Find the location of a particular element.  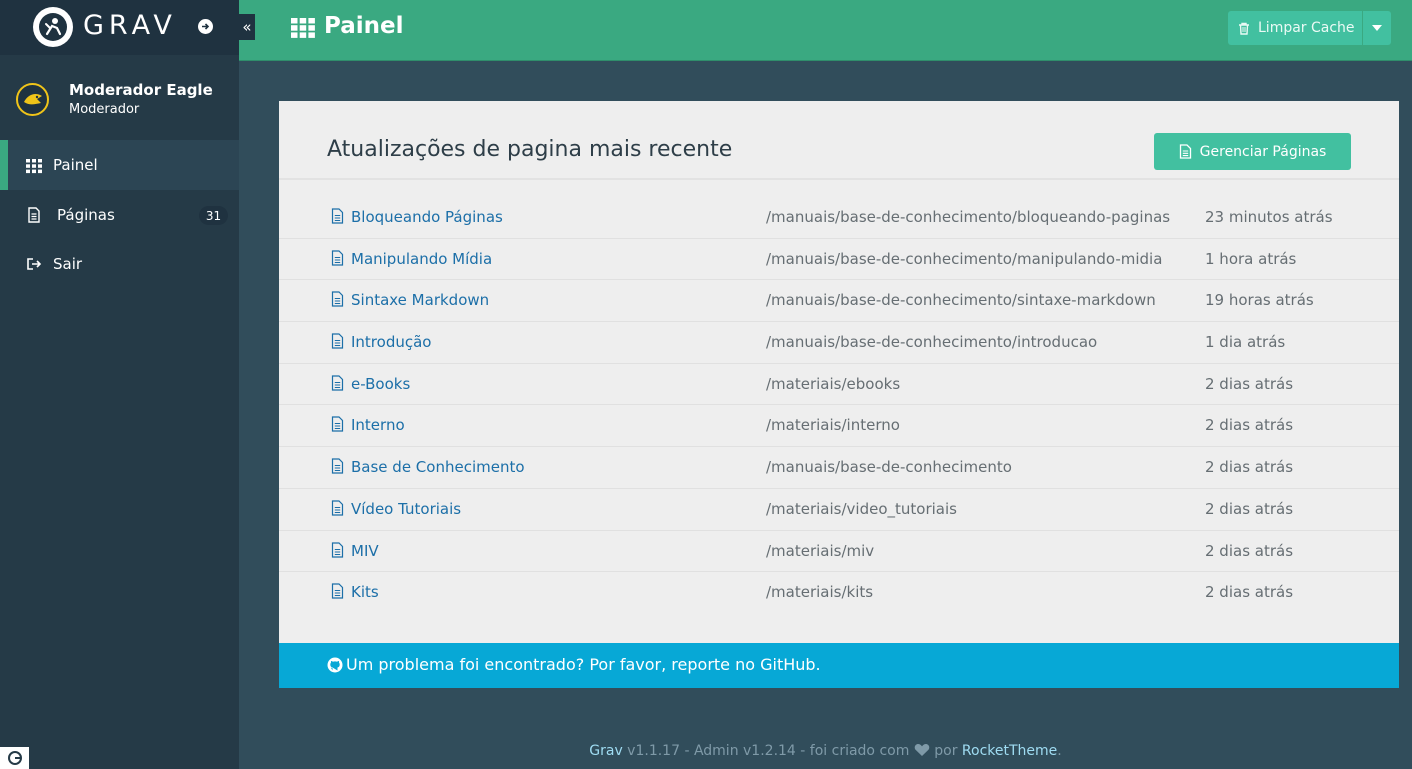

page-title: Painel is located at coordinates (364, 26).